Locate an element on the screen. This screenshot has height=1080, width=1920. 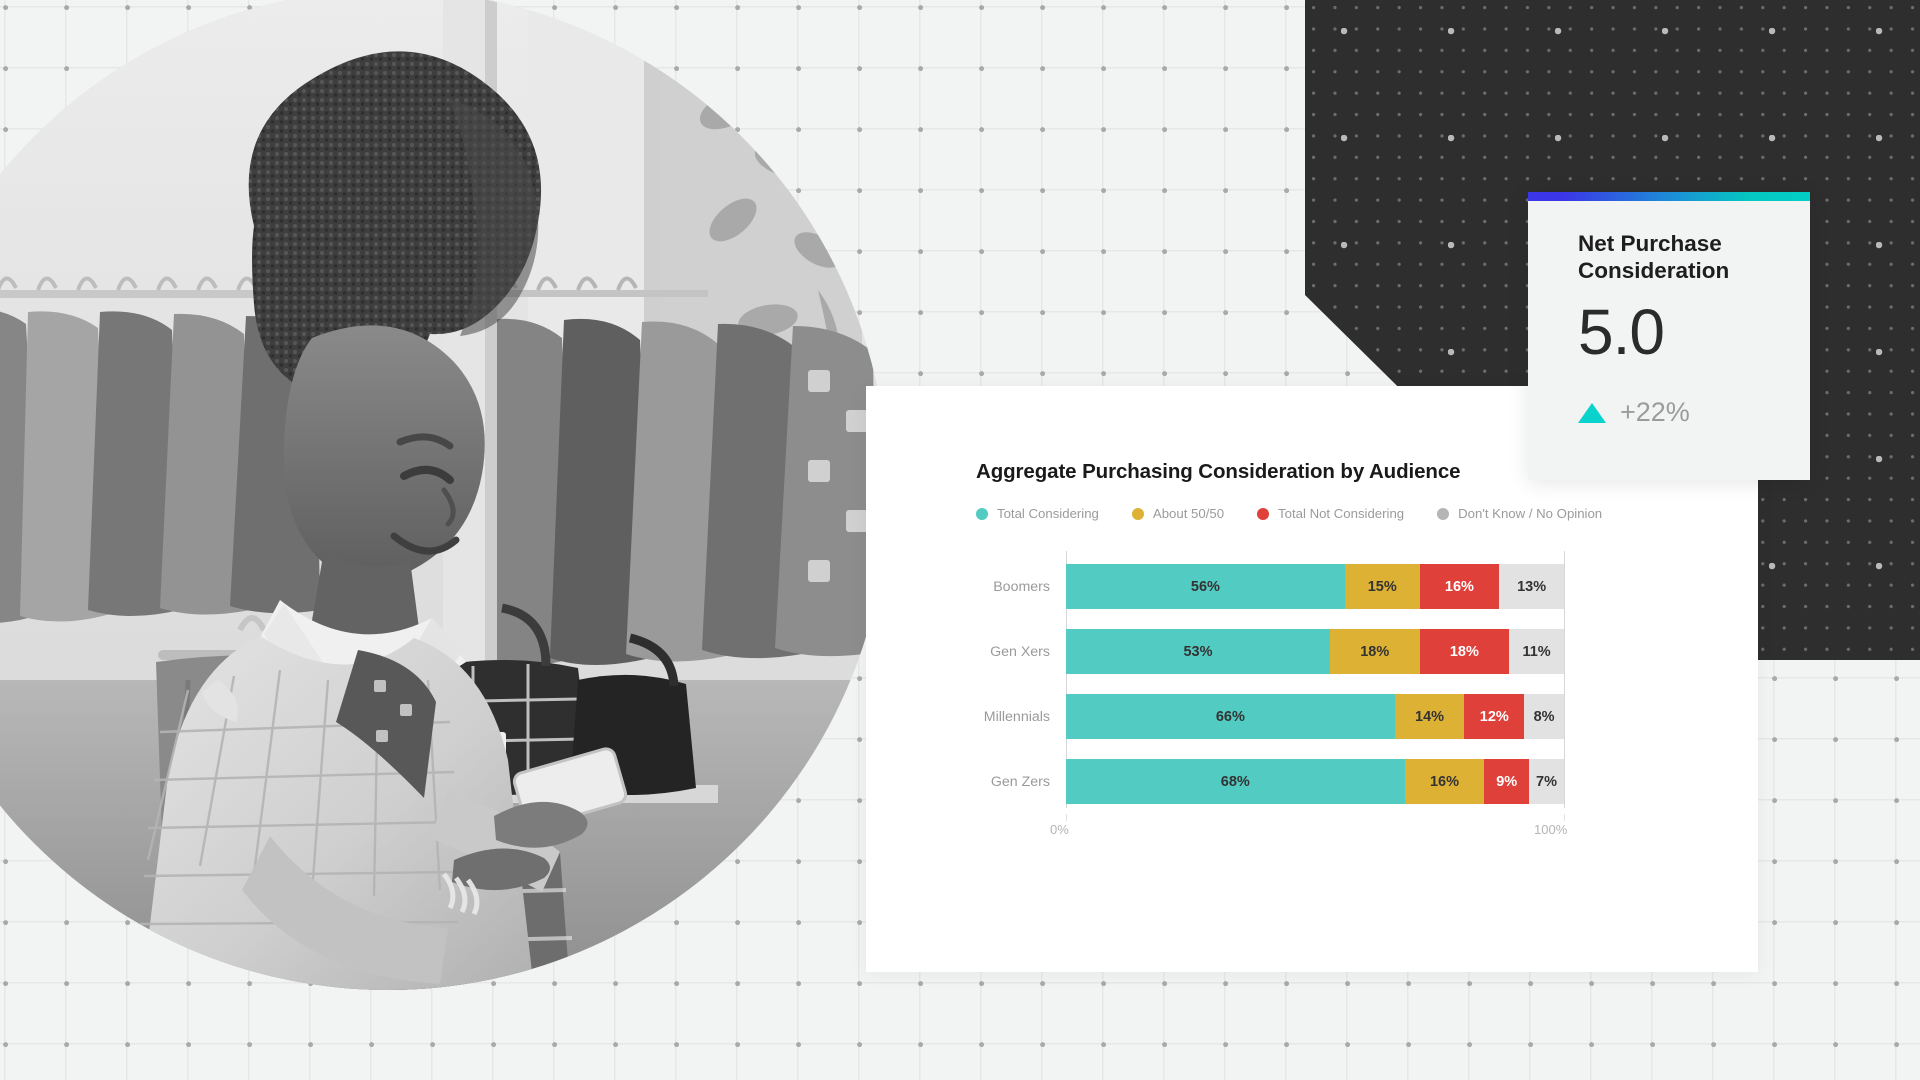
bar-segment-dont-know: 13% is located at coordinates (1531, 586).